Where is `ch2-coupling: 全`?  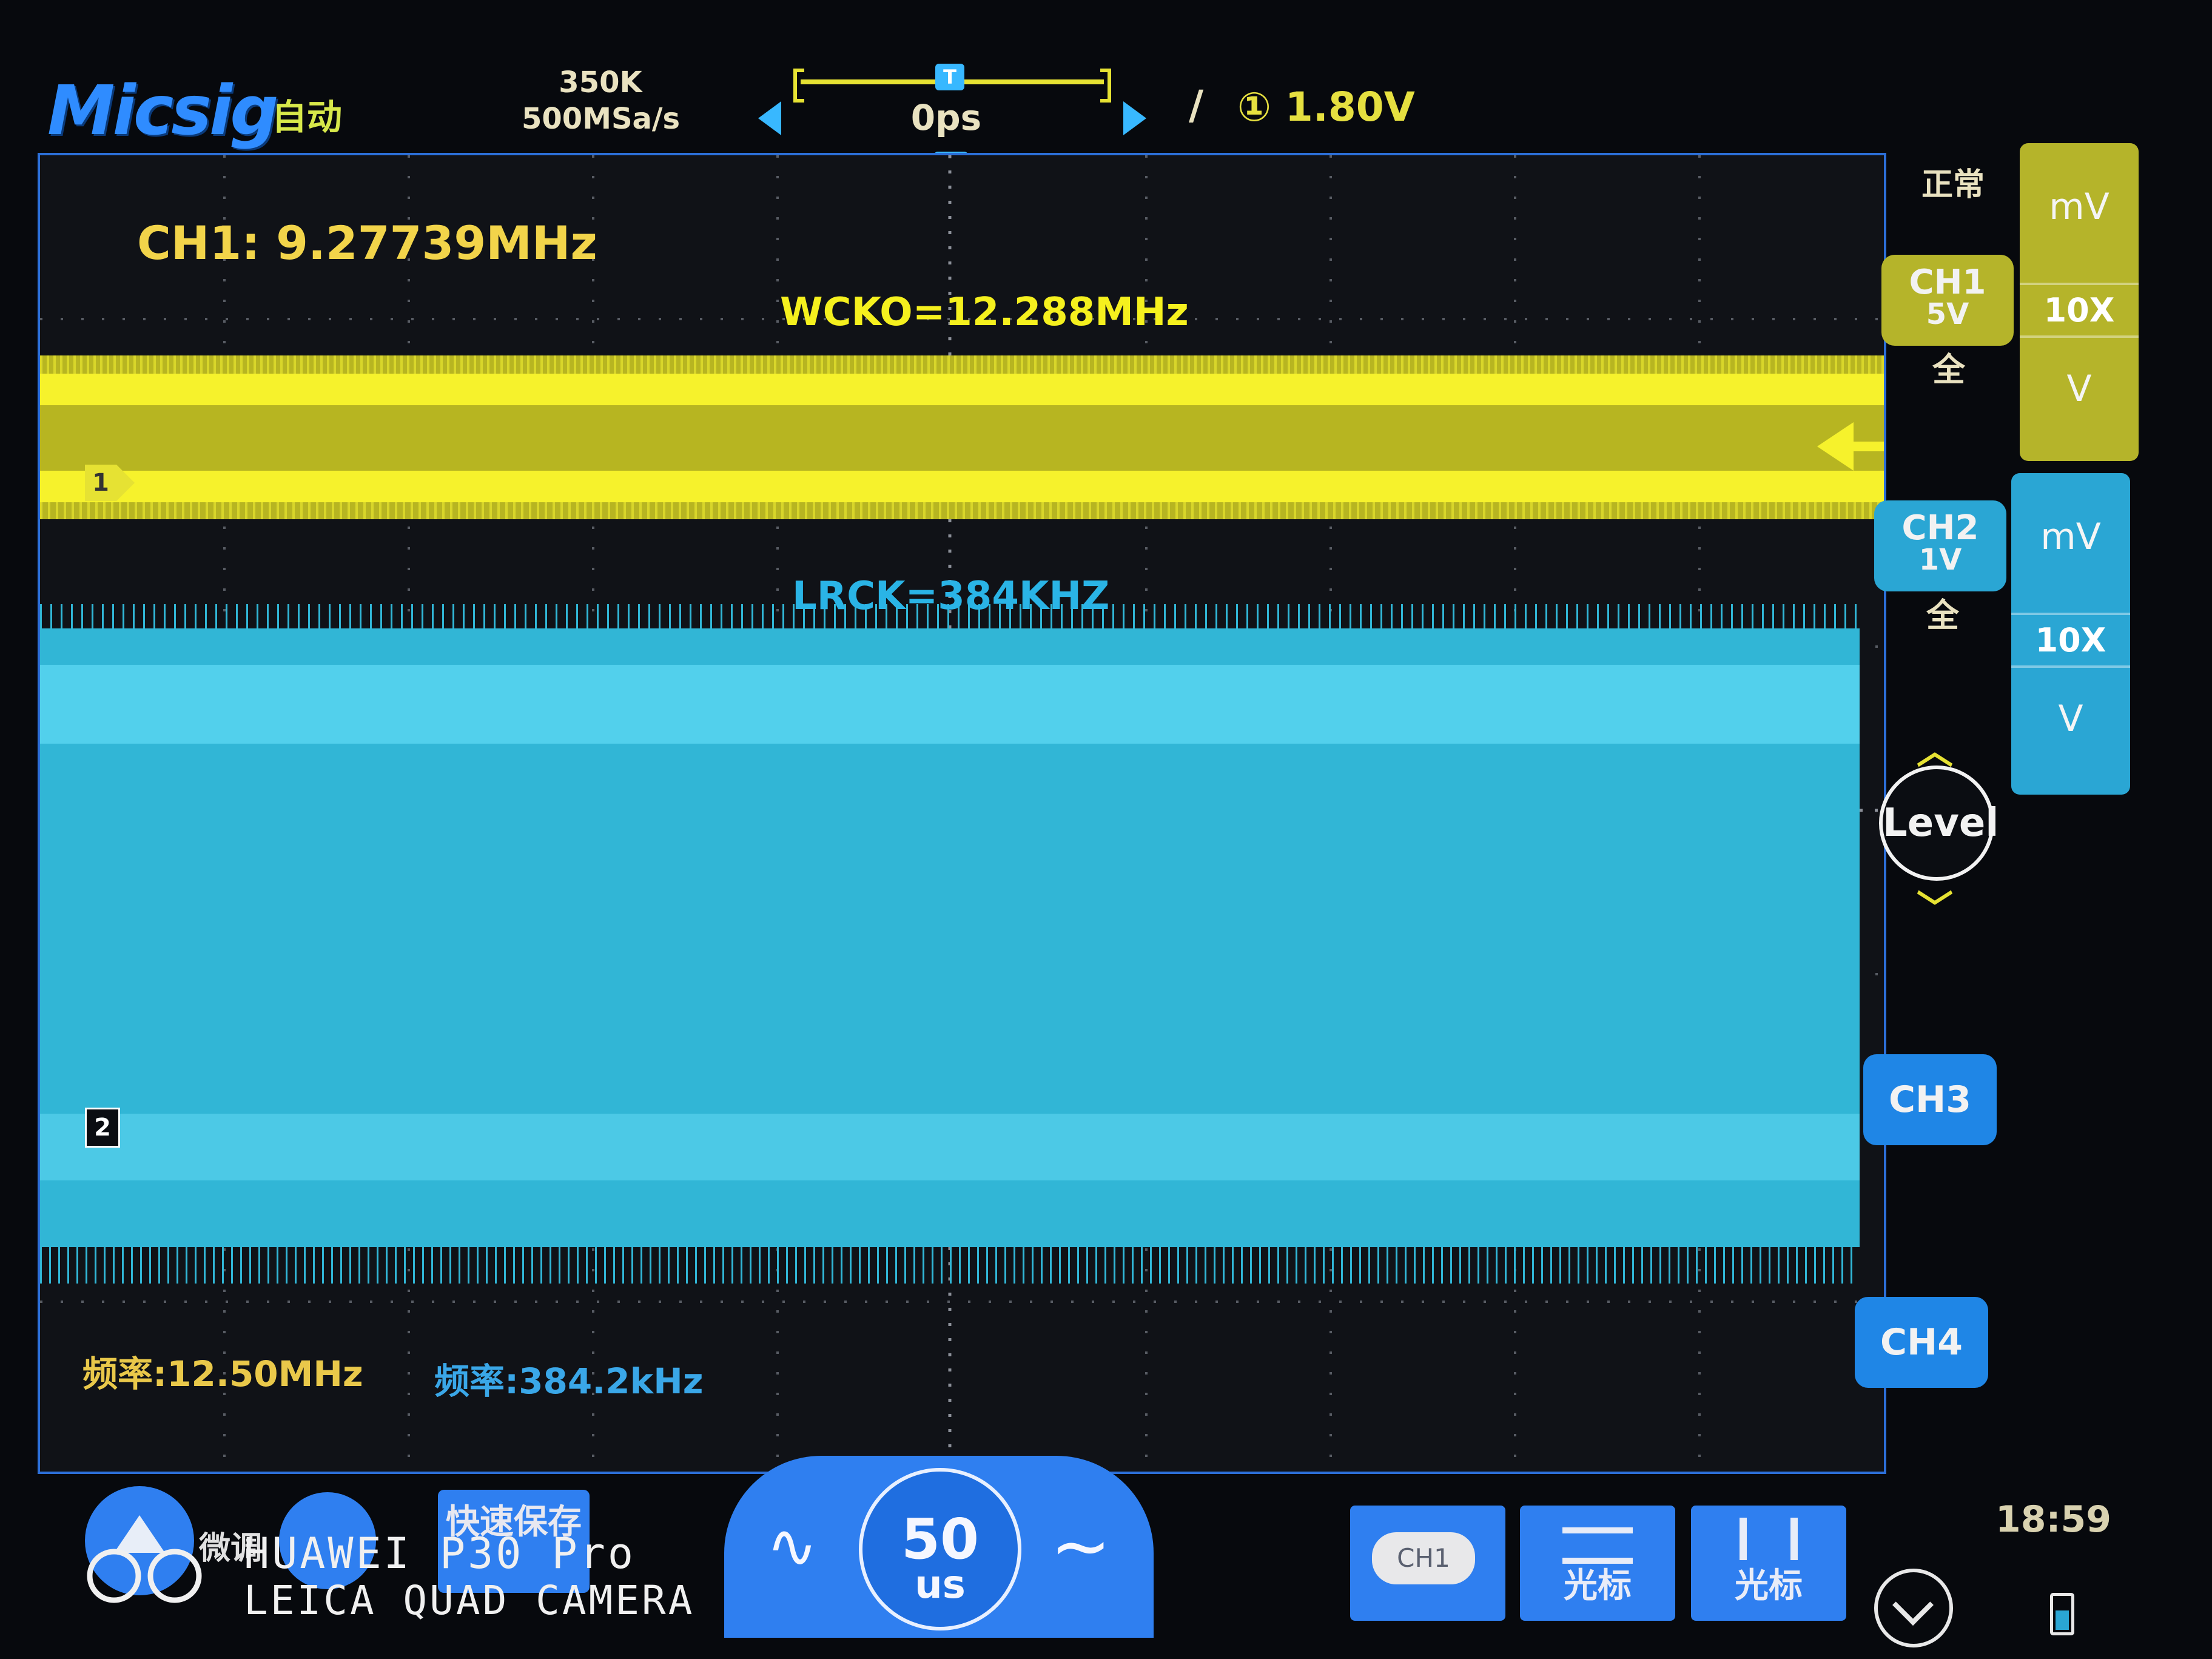
ch2-coupling: 全 is located at coordinates (1942, 612).